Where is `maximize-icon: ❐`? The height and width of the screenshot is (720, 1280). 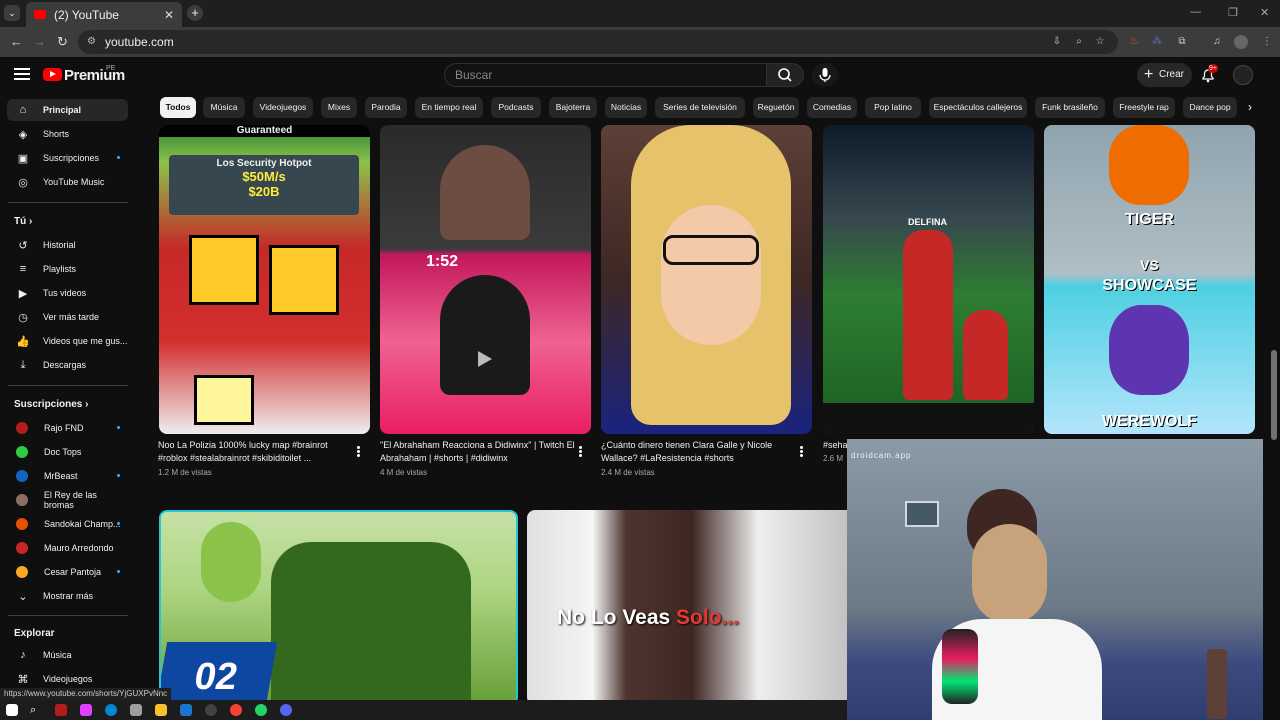 maximize-icon: ❐ is located at coordinates (1233, 12).